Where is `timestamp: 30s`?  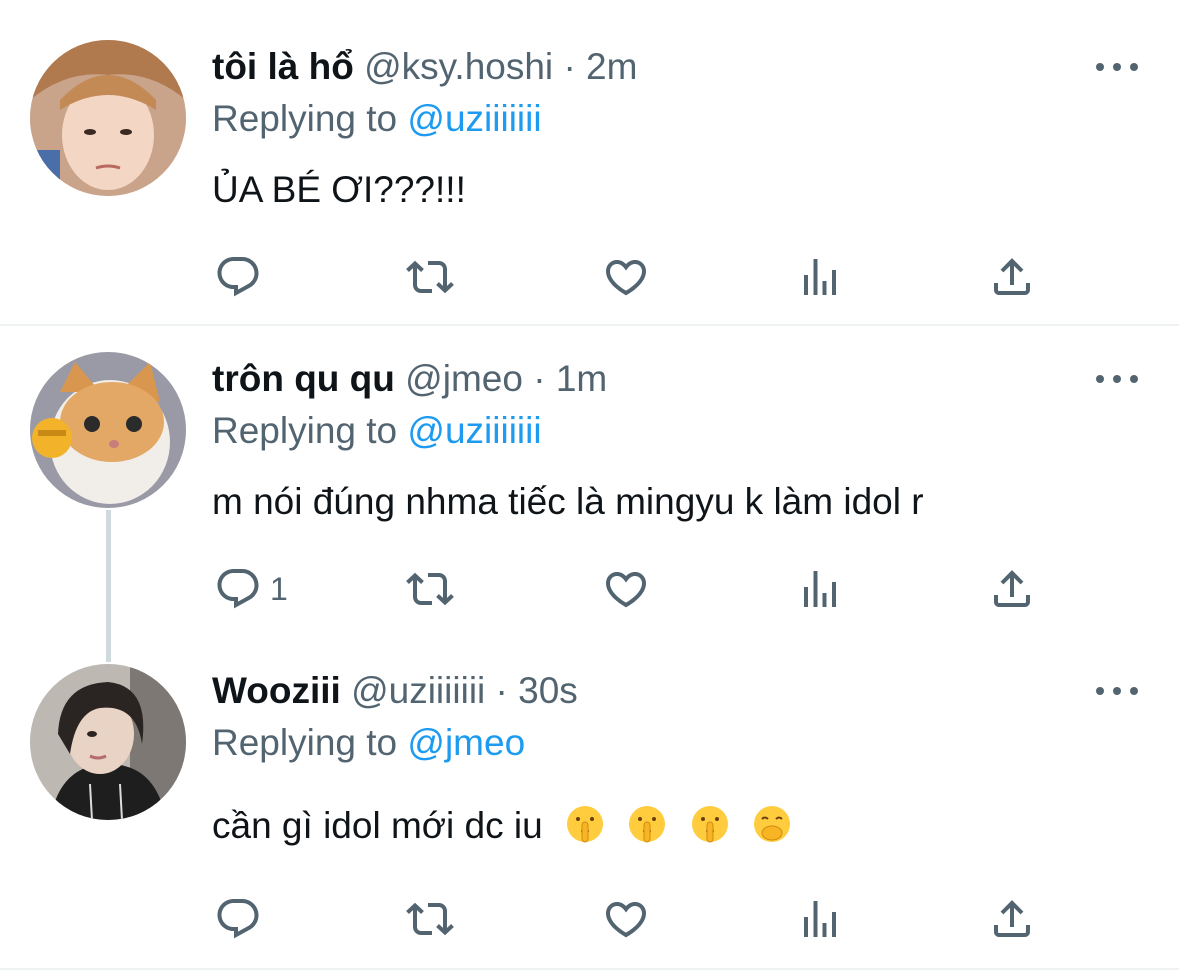 timestamp: 30s is located at coordinates (548, 690).